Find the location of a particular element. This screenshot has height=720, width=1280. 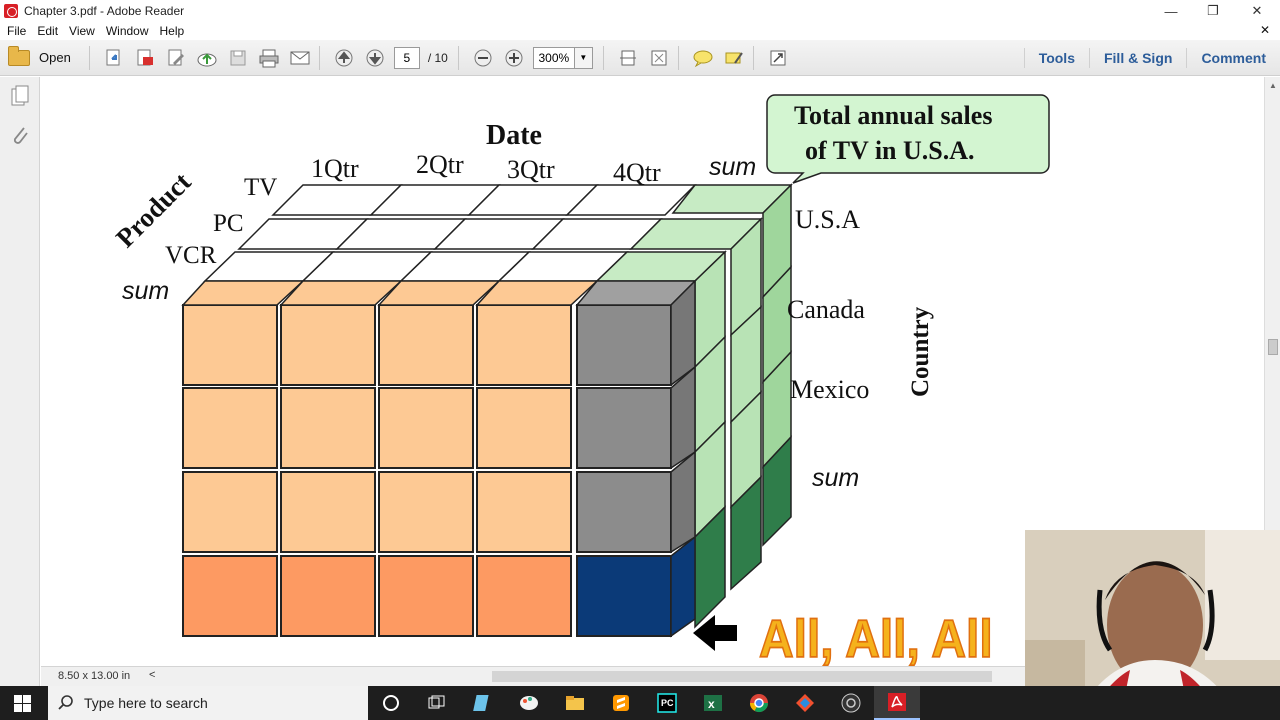

scrollbar-thumb is located at coordinates (1273, 347).